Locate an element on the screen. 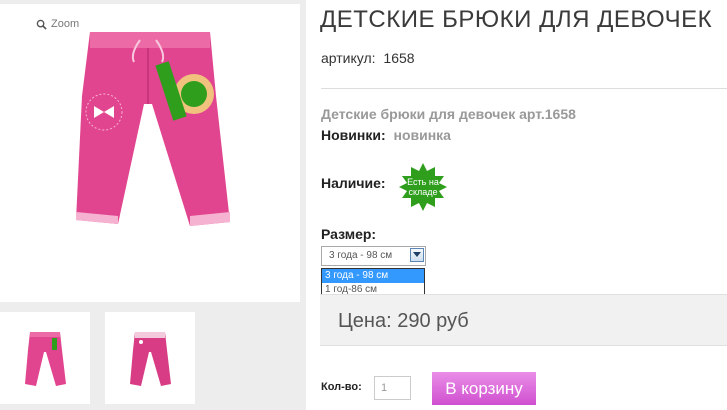  pants-image is located at coordinates (153, 129).